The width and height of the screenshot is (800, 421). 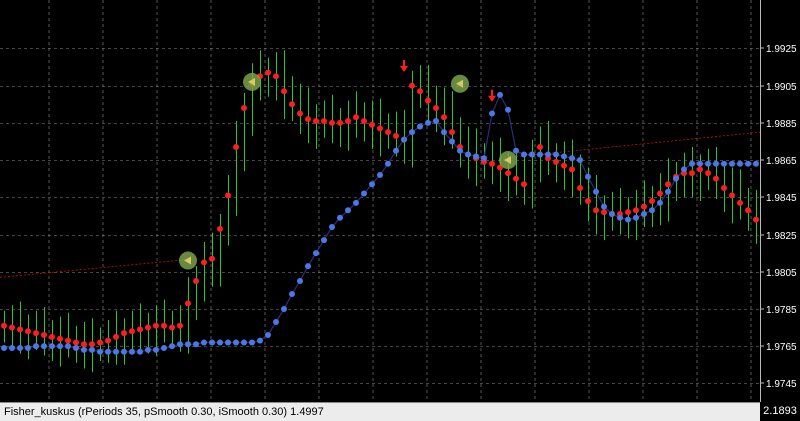 I want to click on axis-tick-label: 1.9745, so click(x=781, y=384).